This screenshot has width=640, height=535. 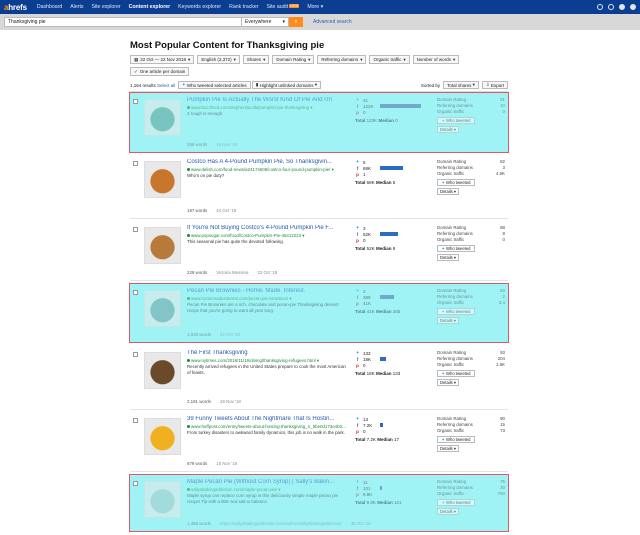 What do you see at coordinates (390, 363) in the screenshot?
I see `share-stats: ✦ 133 f 18K p 0 Total 18K Median 133` at bounding box center [390, 363].